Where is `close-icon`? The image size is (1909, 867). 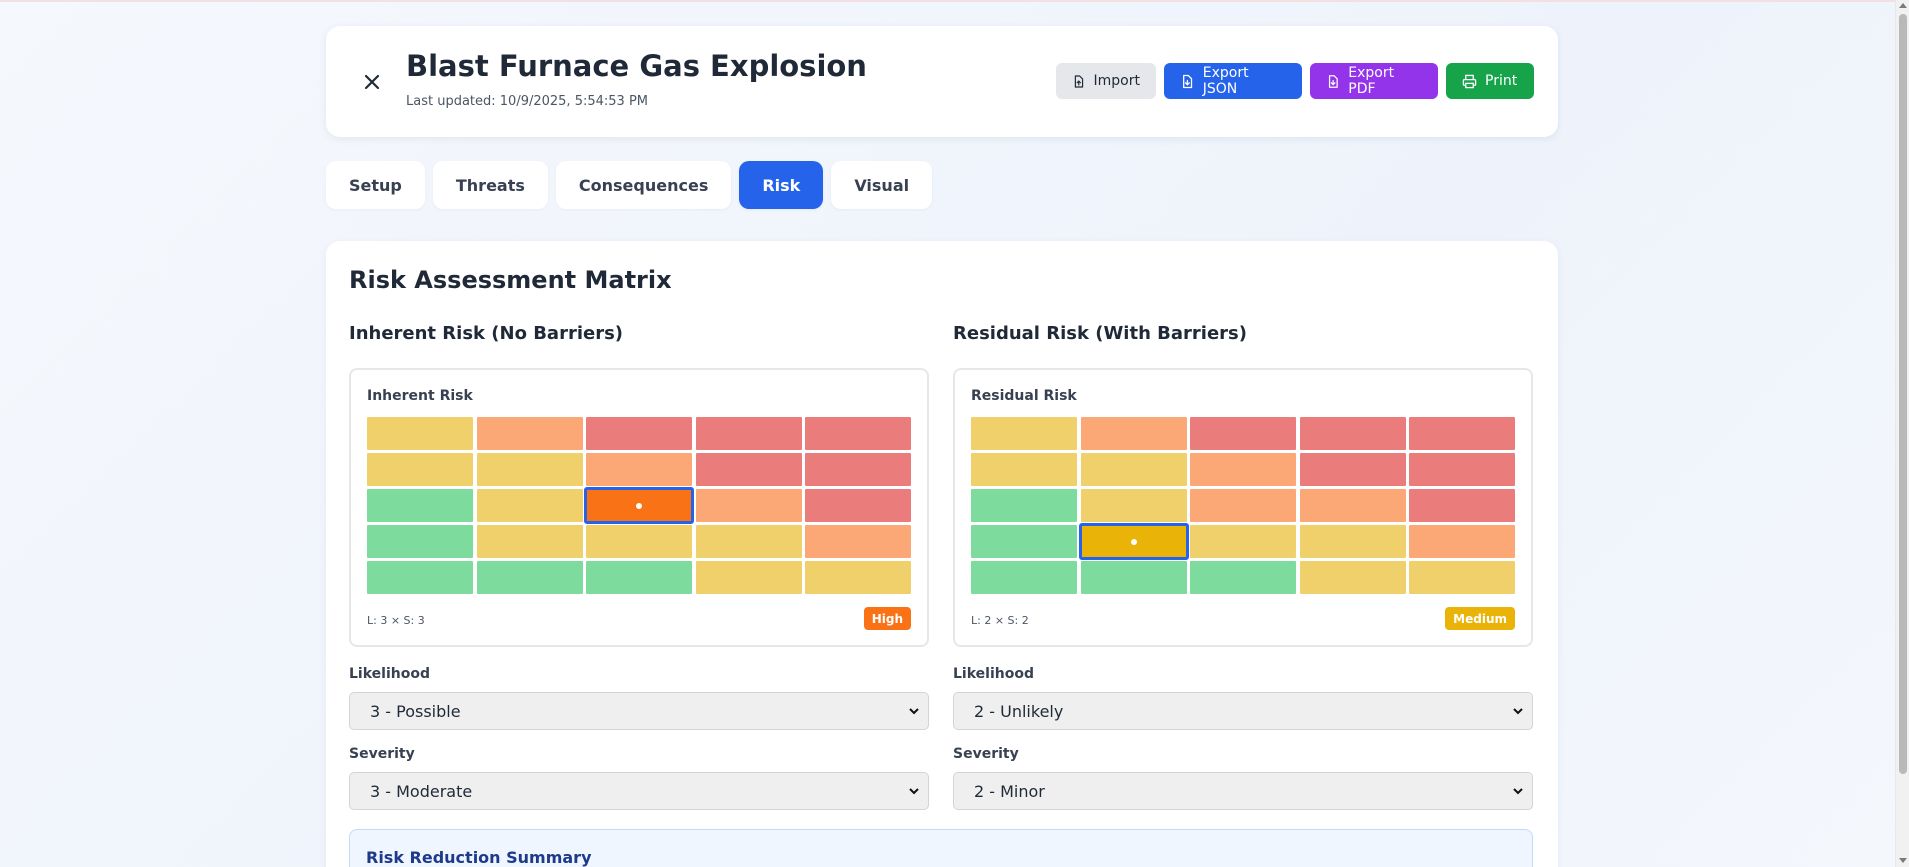
close-icon is located at coordinates (372, 82).